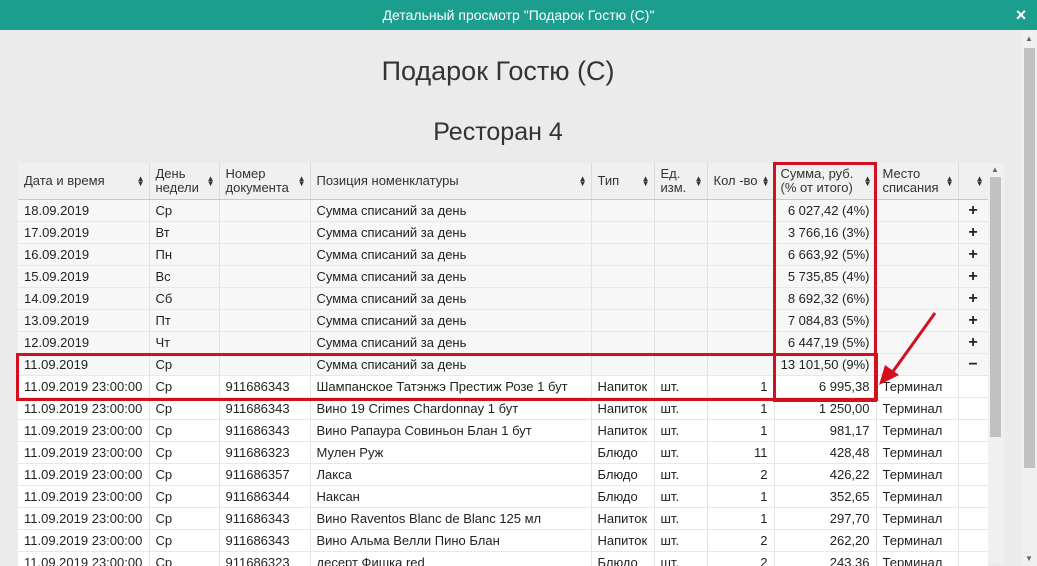 The width and height of the screenshot is (1037, 566). I want to click on collapse-icon: −, so click(973, 364).